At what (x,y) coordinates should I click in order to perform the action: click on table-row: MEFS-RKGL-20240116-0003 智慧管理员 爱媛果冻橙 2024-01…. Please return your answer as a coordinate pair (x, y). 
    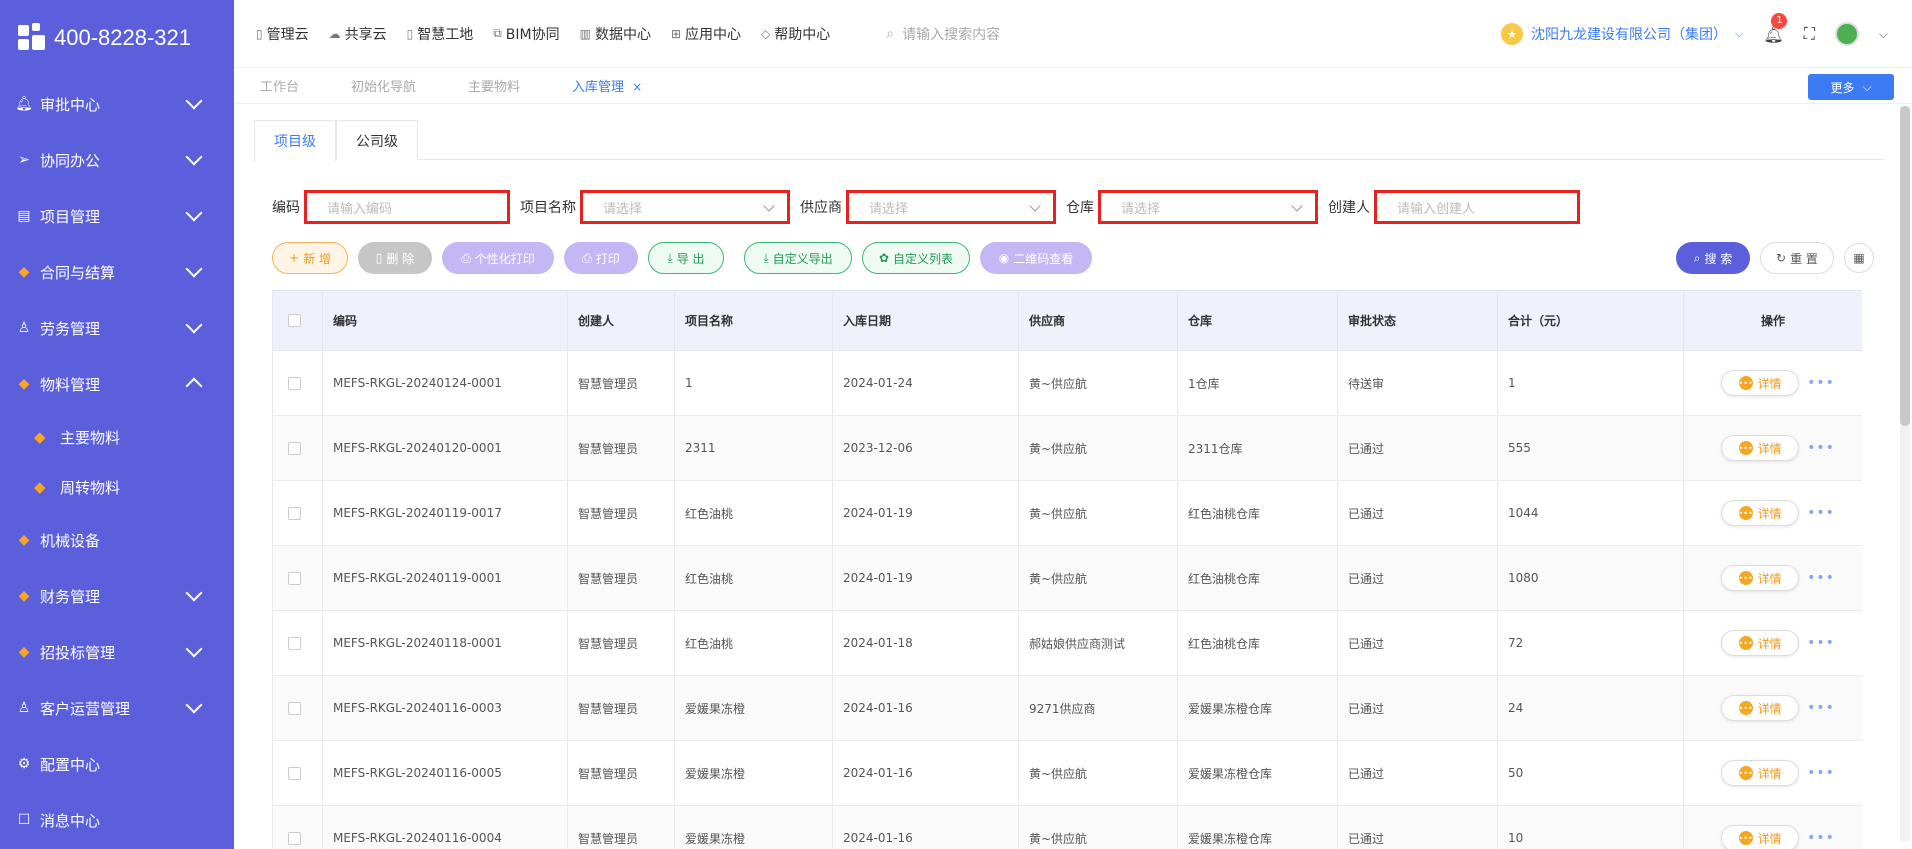
    Looking at the image, I should click on (1067, 708).